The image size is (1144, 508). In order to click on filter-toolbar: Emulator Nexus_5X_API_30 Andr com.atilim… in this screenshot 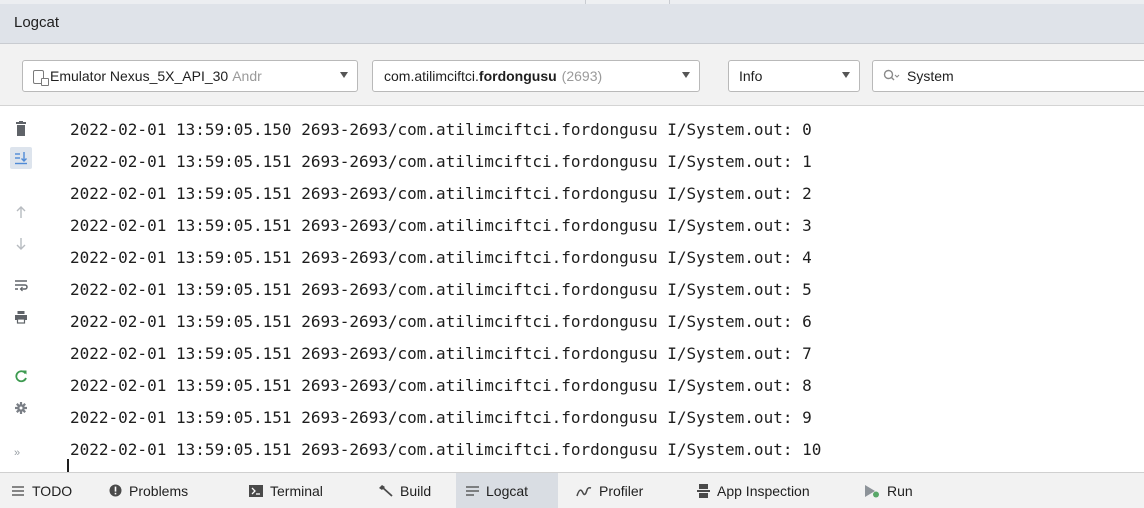, I will do `click(572, 75)`.